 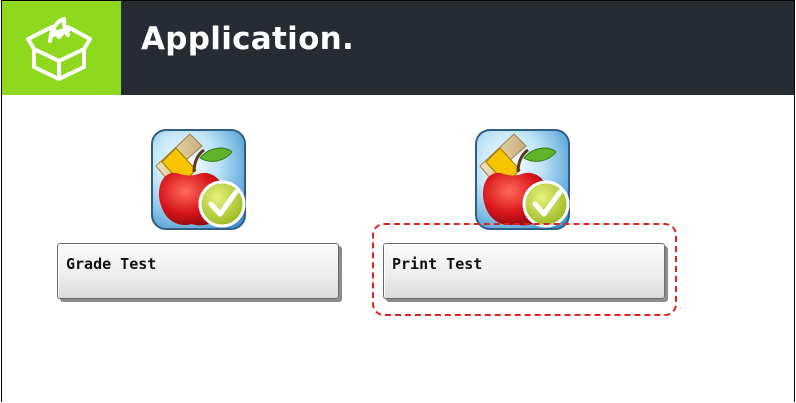 What do you see at coordinates (524, 271) in the screenshot?
I see `print-test-button: Print Test` at bounding box center [524, 271].